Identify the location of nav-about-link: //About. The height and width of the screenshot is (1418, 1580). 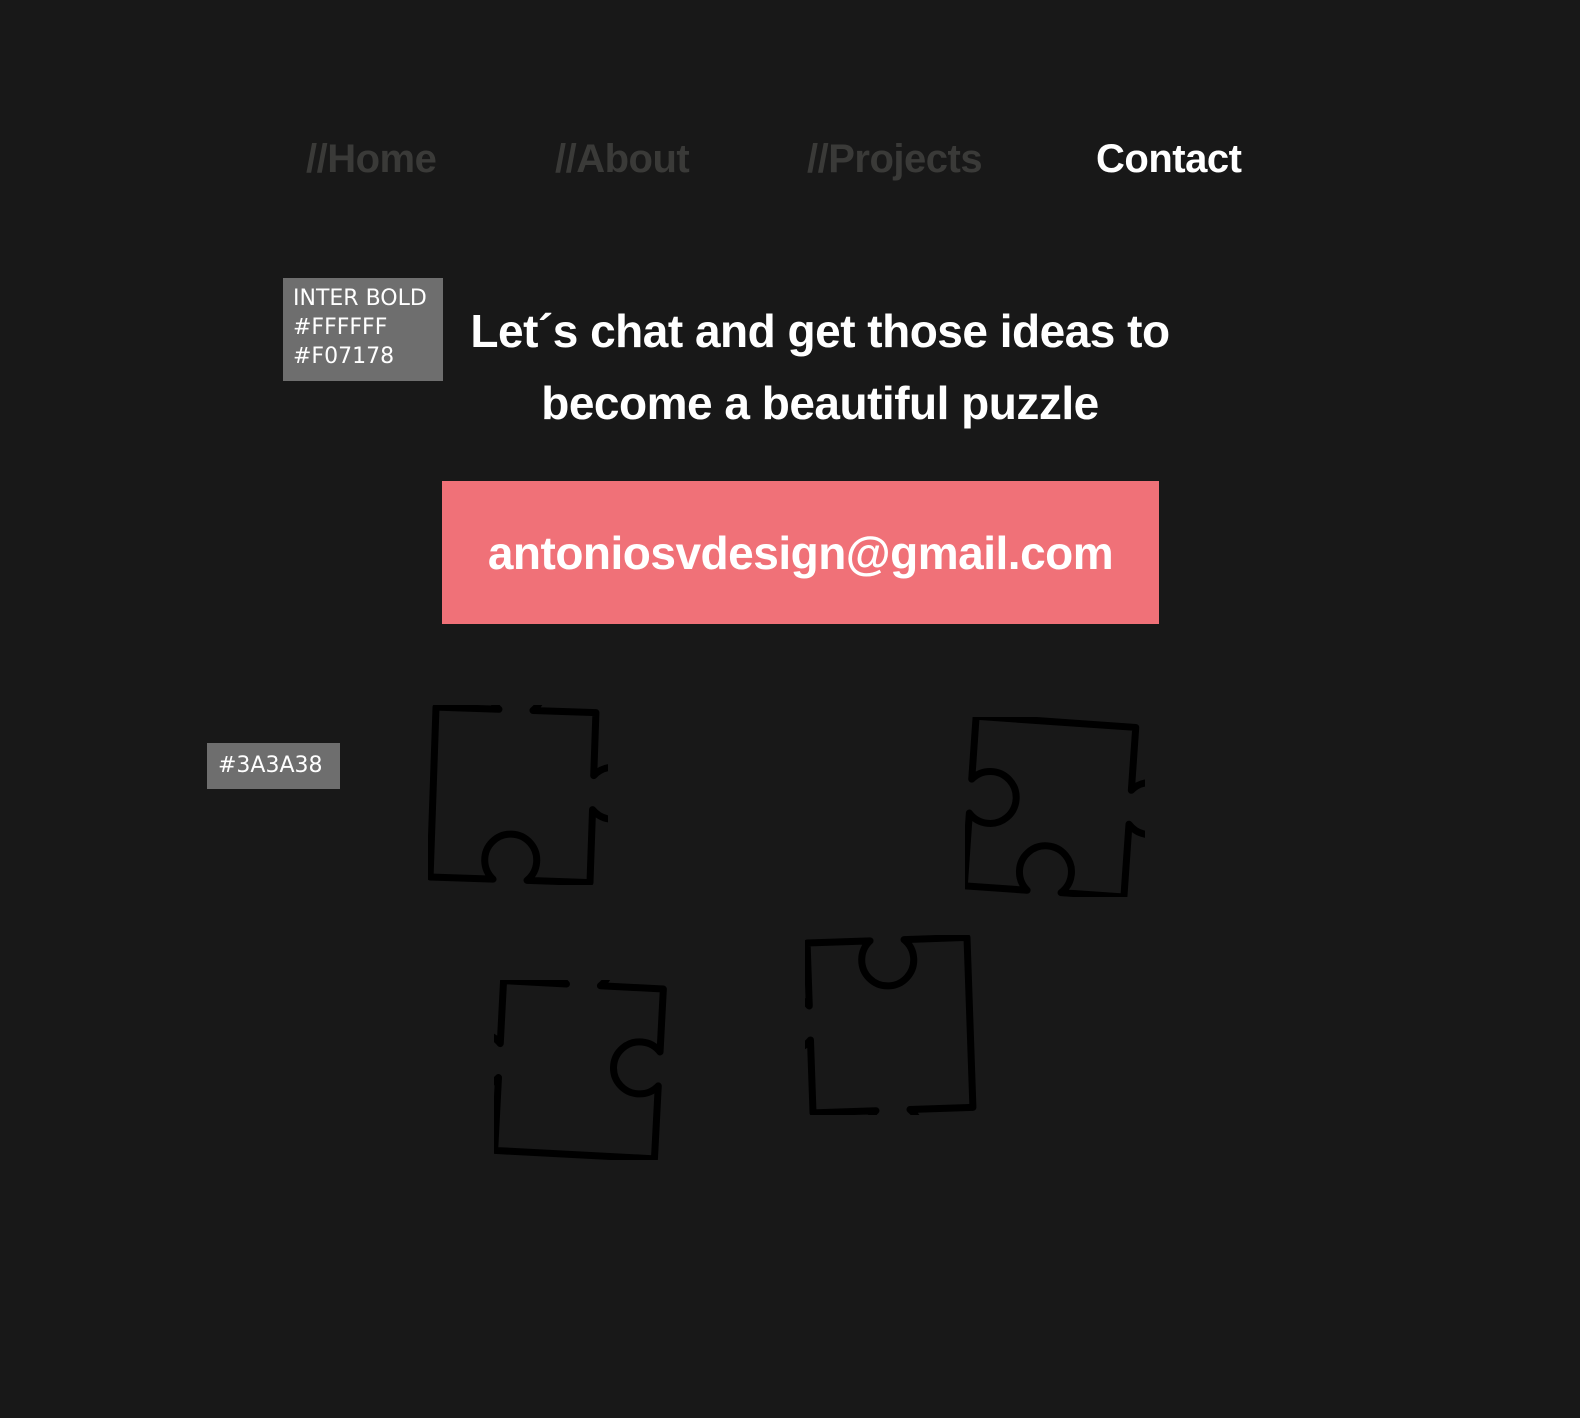
(622, 159).